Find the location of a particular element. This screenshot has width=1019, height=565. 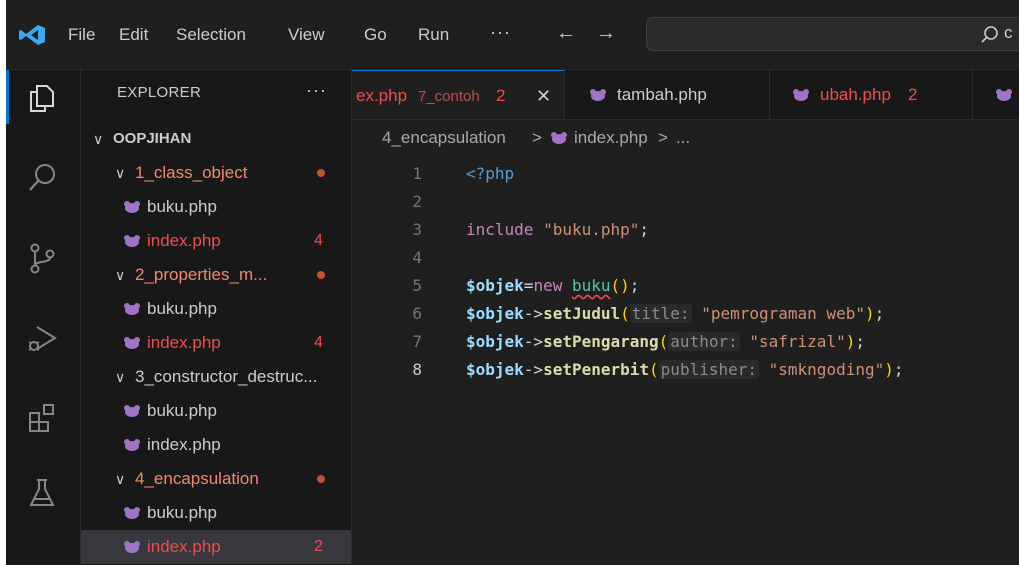

tab-label: ubah.php is located at coordinates (855, 94).